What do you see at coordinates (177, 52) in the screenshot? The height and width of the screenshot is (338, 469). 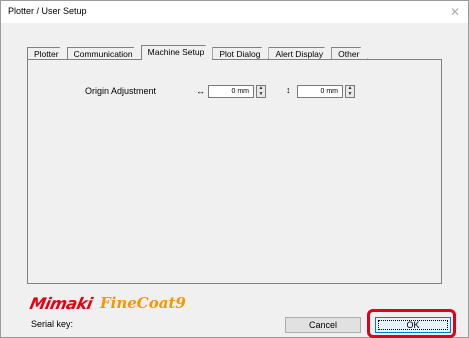 I see `tab-machine-setup: Machine Setup` at bounding box center [177, 52].